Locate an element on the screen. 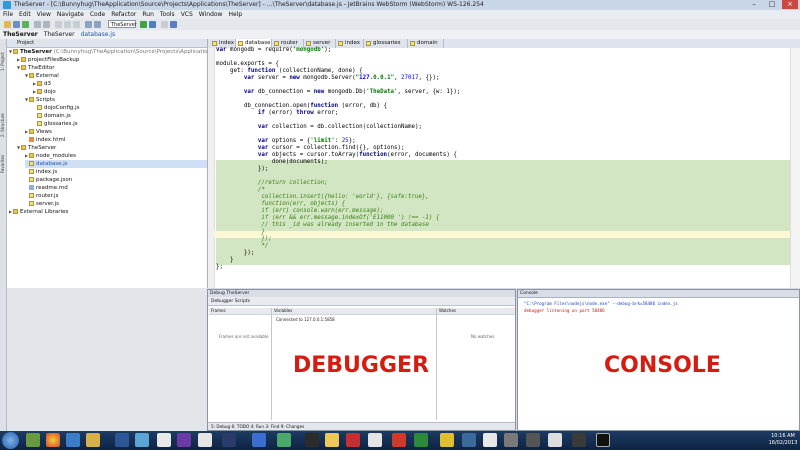 This screenshot has width=800, height=450. menu-edit: Edit is located at coordinates (25, 14).